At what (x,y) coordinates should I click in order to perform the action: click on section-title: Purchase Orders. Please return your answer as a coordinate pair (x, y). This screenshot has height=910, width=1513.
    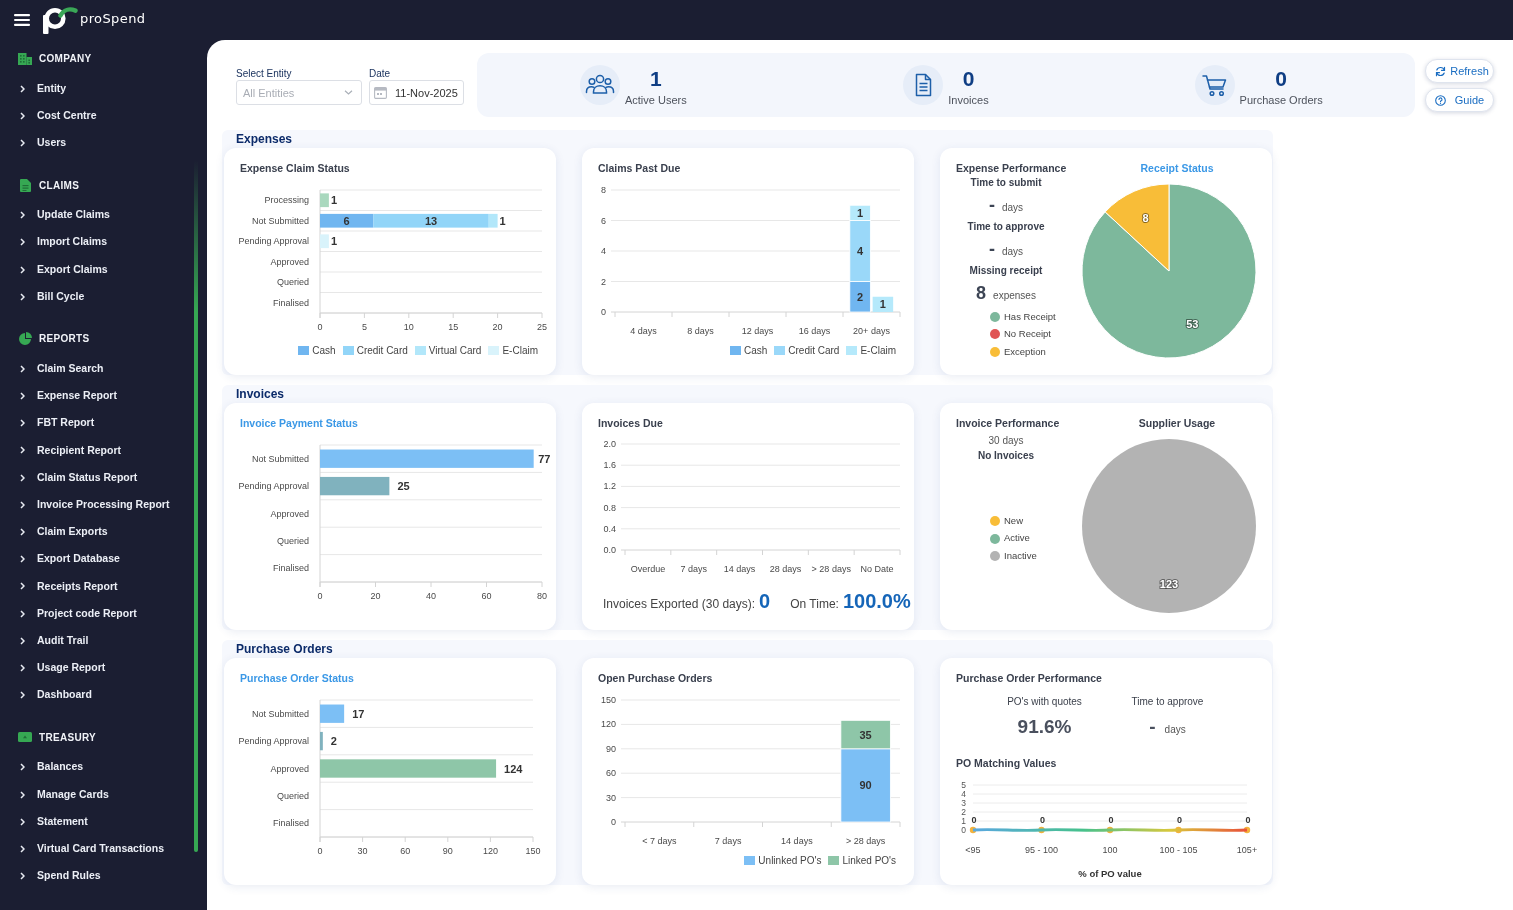
    Looking at the image, I should click on (284, 649).